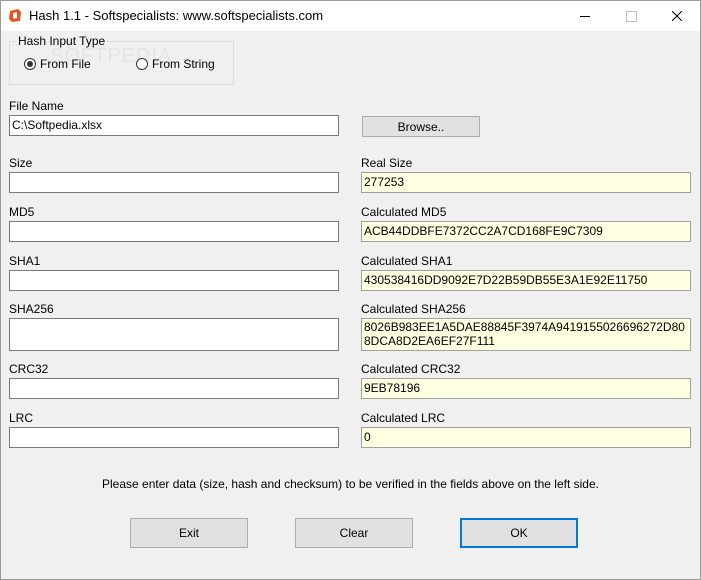 This screenshot has width=701, height=580. I want to click on calculated-md5-field: ACB44DDBFE7372CC2A7CD168FE9C7309, so click(526, 231).